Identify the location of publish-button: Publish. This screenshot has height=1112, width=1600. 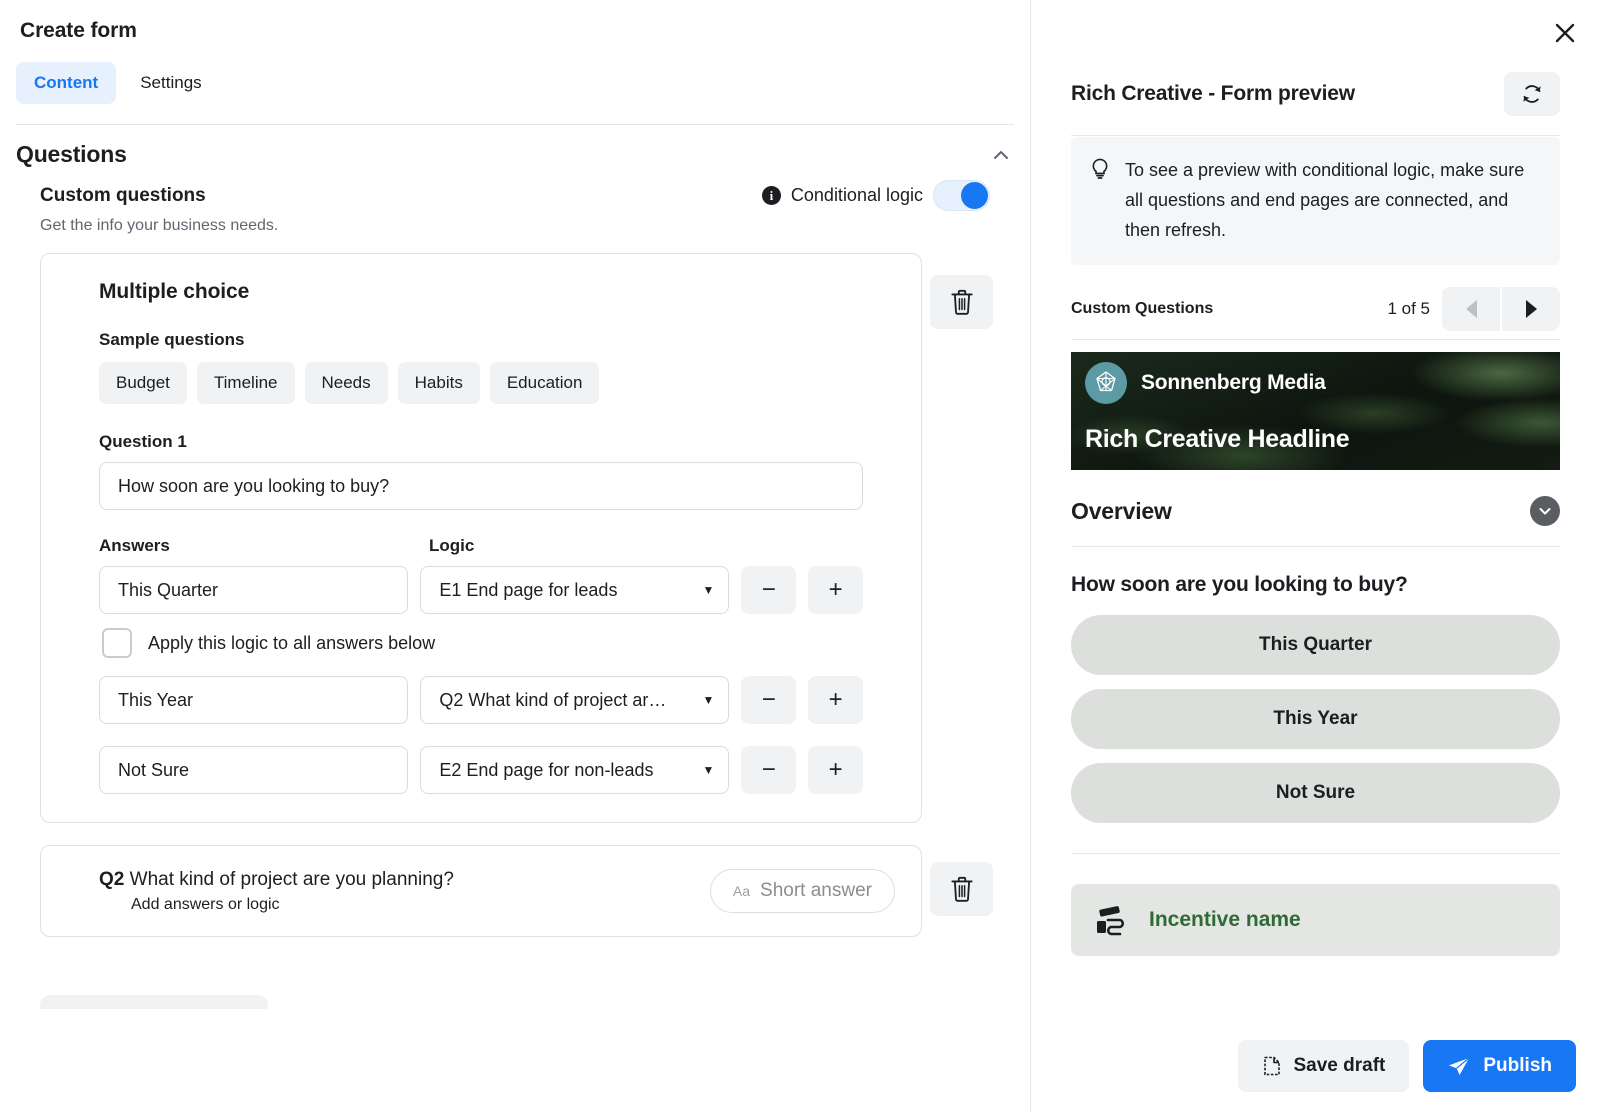
(1499, 1066).